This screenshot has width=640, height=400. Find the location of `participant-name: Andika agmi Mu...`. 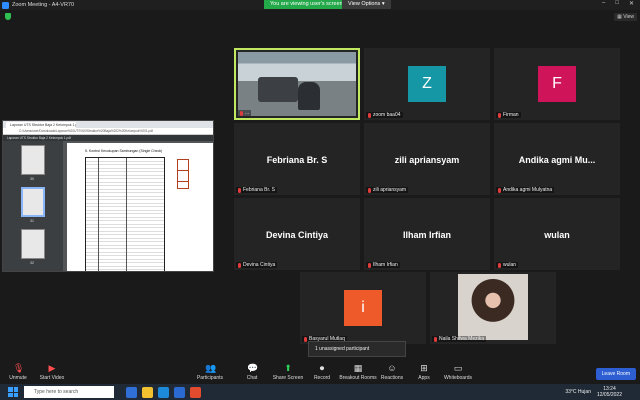

participant-name: Andika agmi Mu... is located at coordinates (557, 160).